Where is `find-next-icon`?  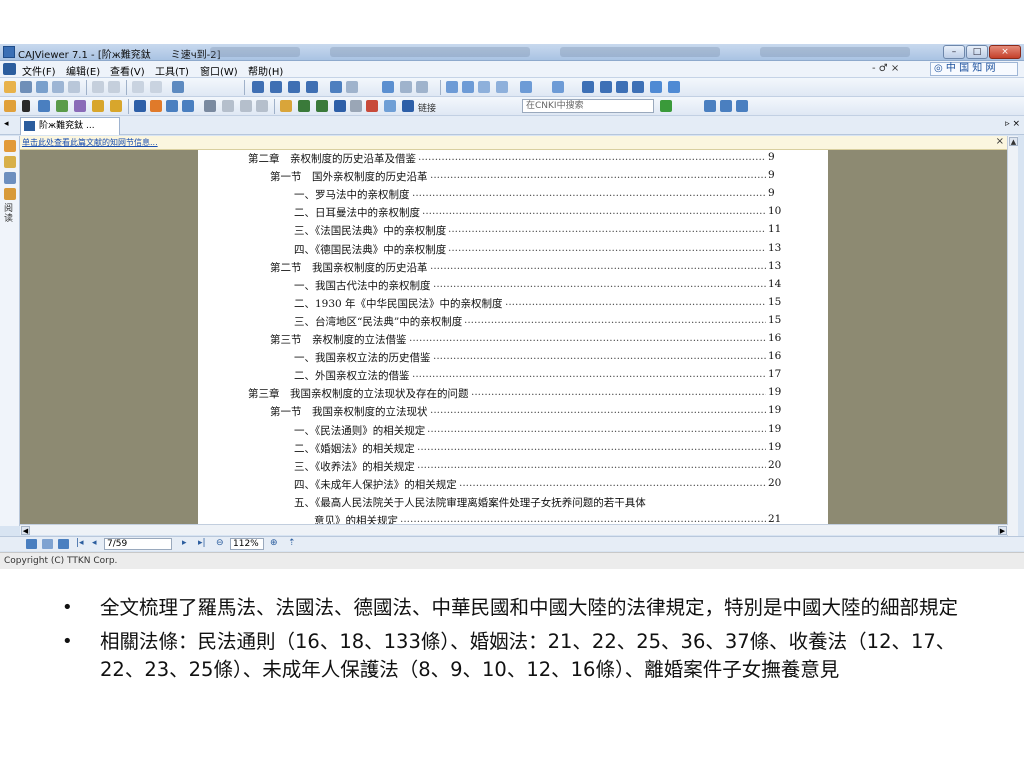 find-next-icon is located at coordinates (422, 87).